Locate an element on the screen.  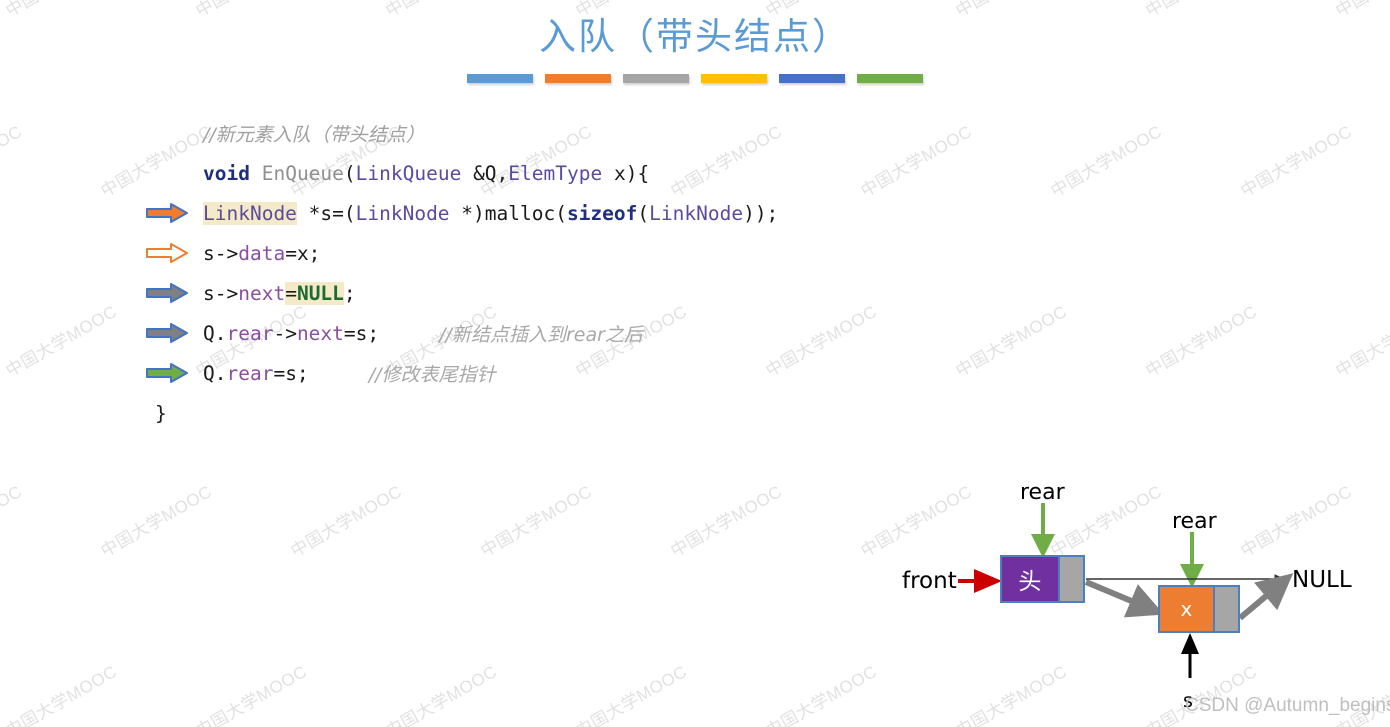
code-rear-update: Q.rear=s; is located at coordinates (256, 373).